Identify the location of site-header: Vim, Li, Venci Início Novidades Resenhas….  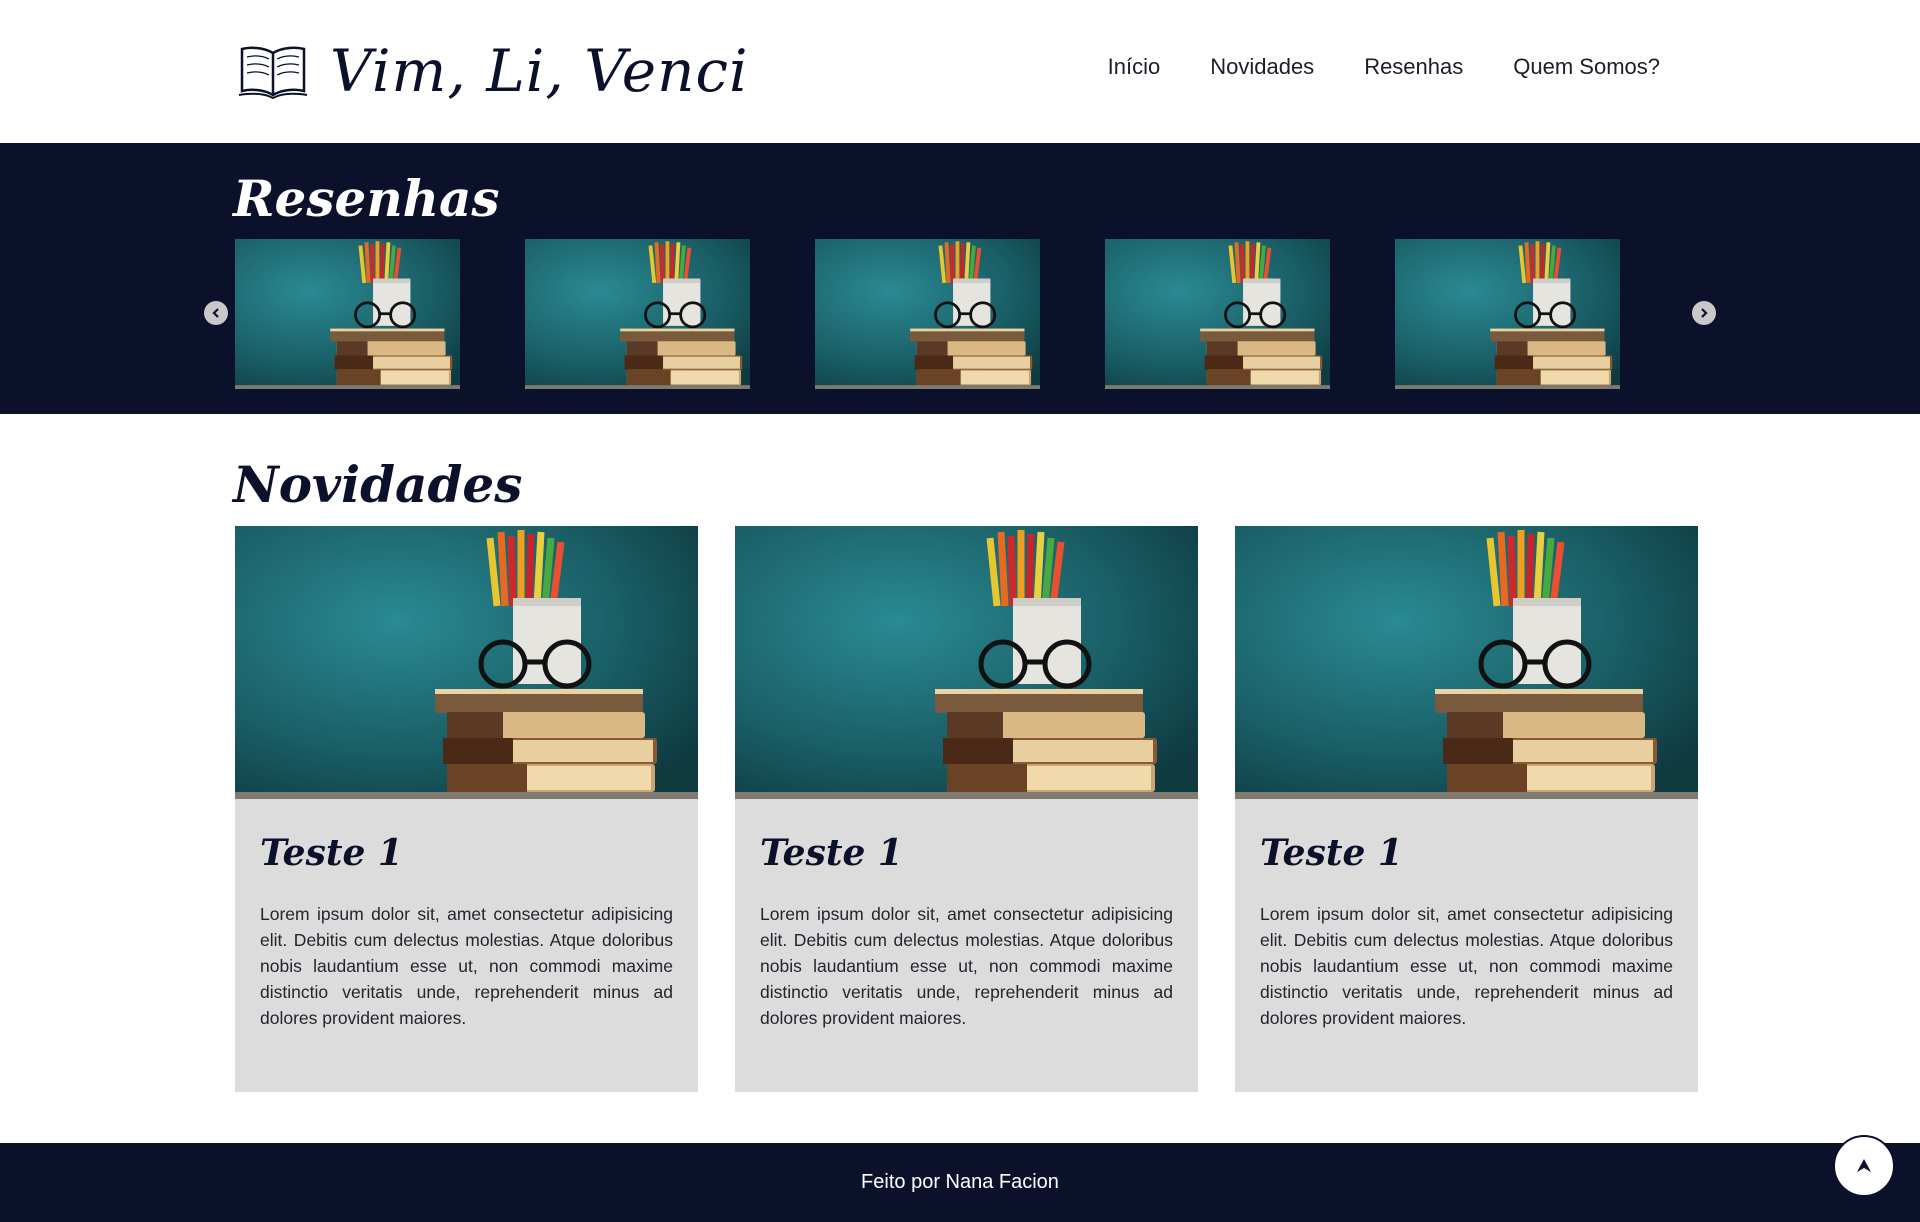
(960, 71).